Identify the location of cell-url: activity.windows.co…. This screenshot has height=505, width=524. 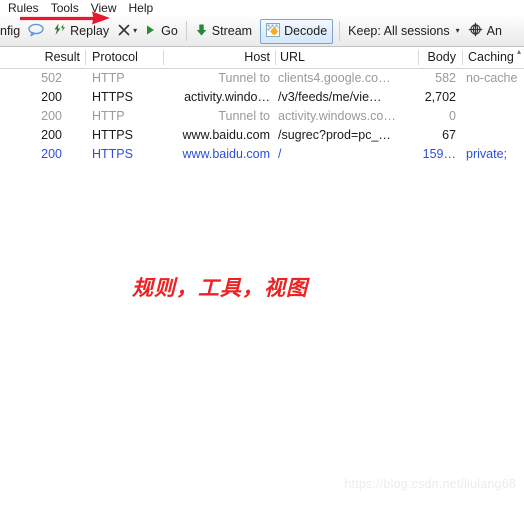
(337, 116).